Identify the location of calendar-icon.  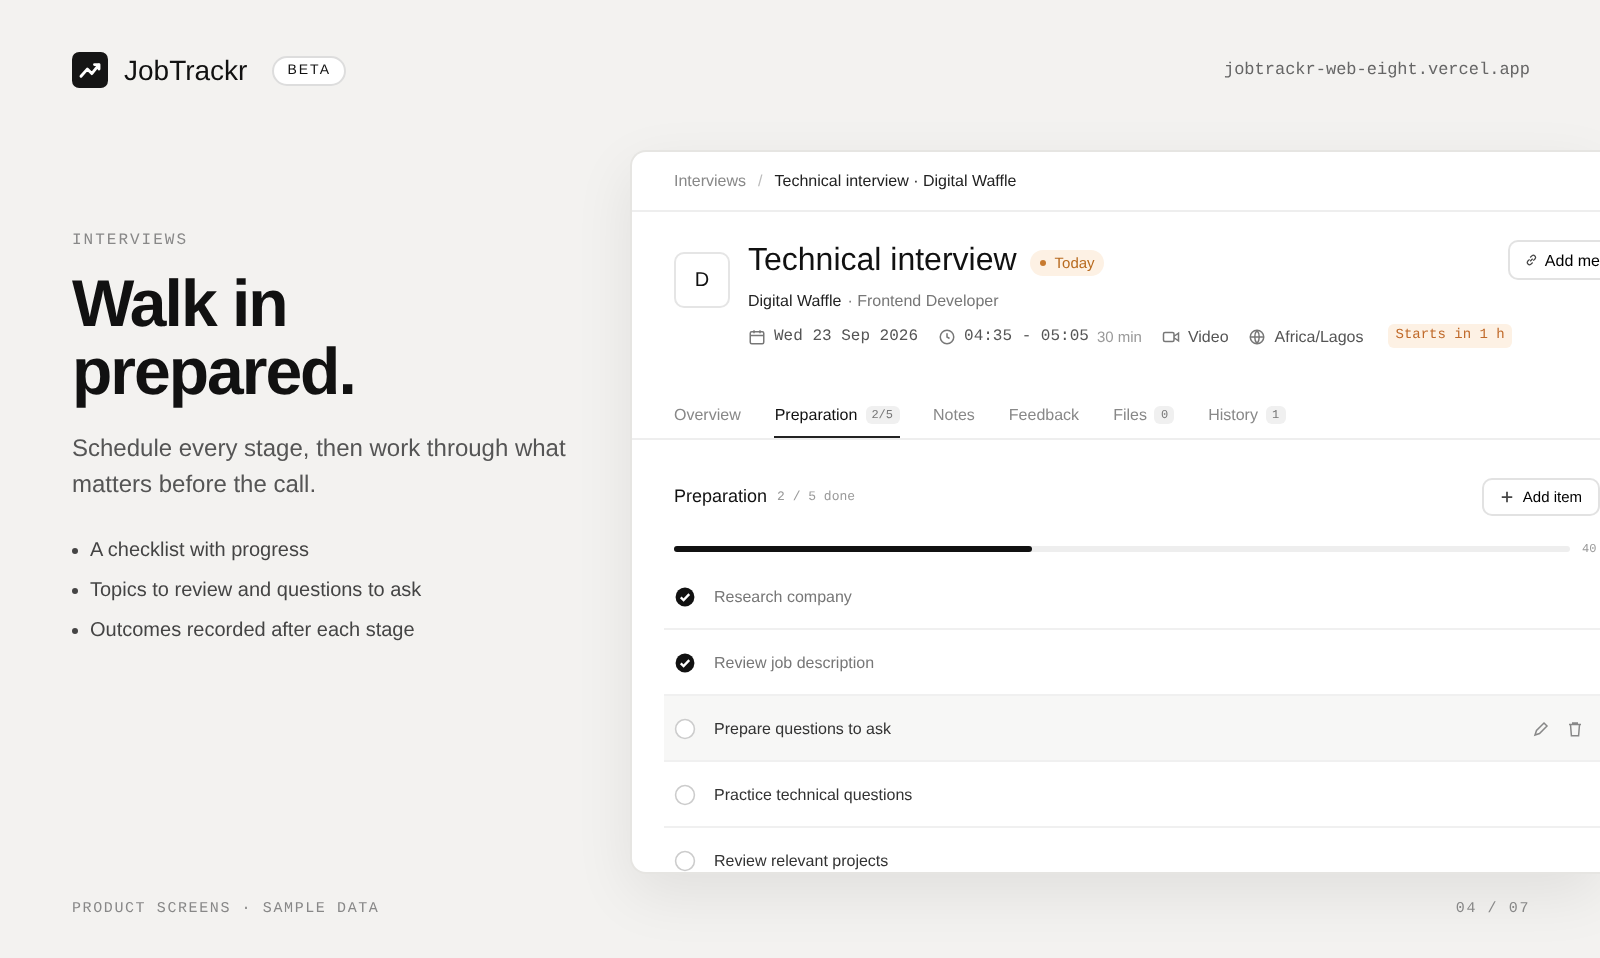
(757, 336).